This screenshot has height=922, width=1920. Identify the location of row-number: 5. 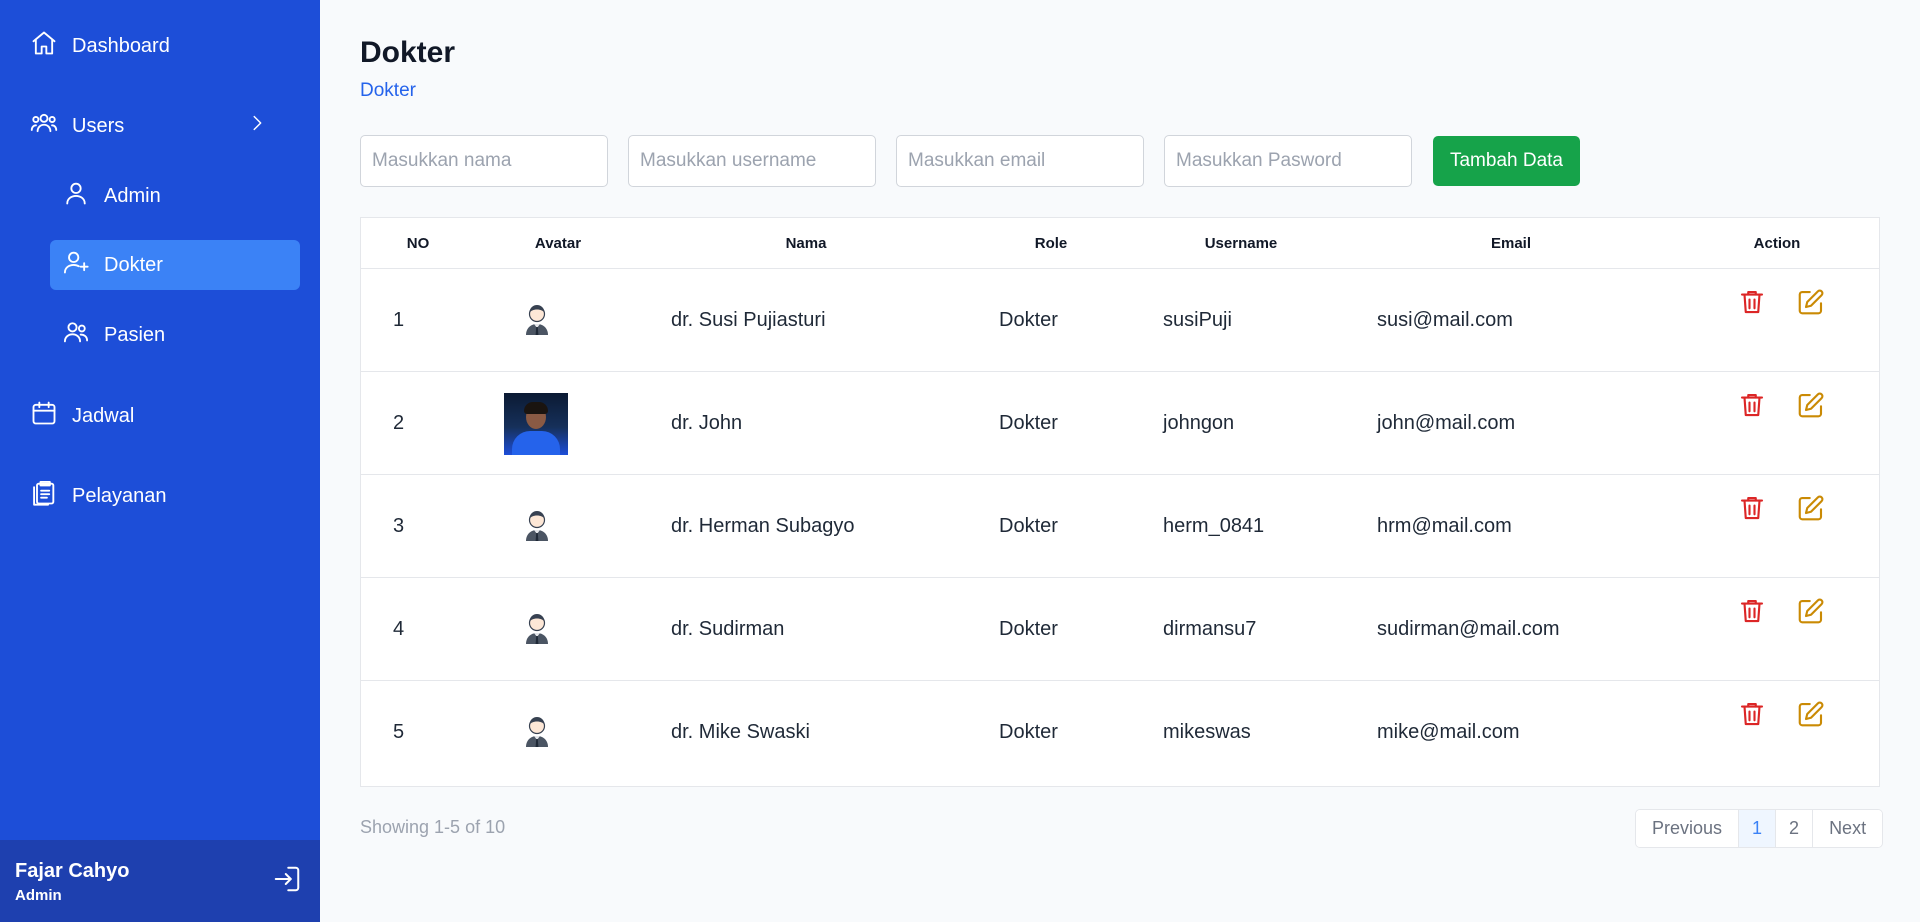
(399, 732).